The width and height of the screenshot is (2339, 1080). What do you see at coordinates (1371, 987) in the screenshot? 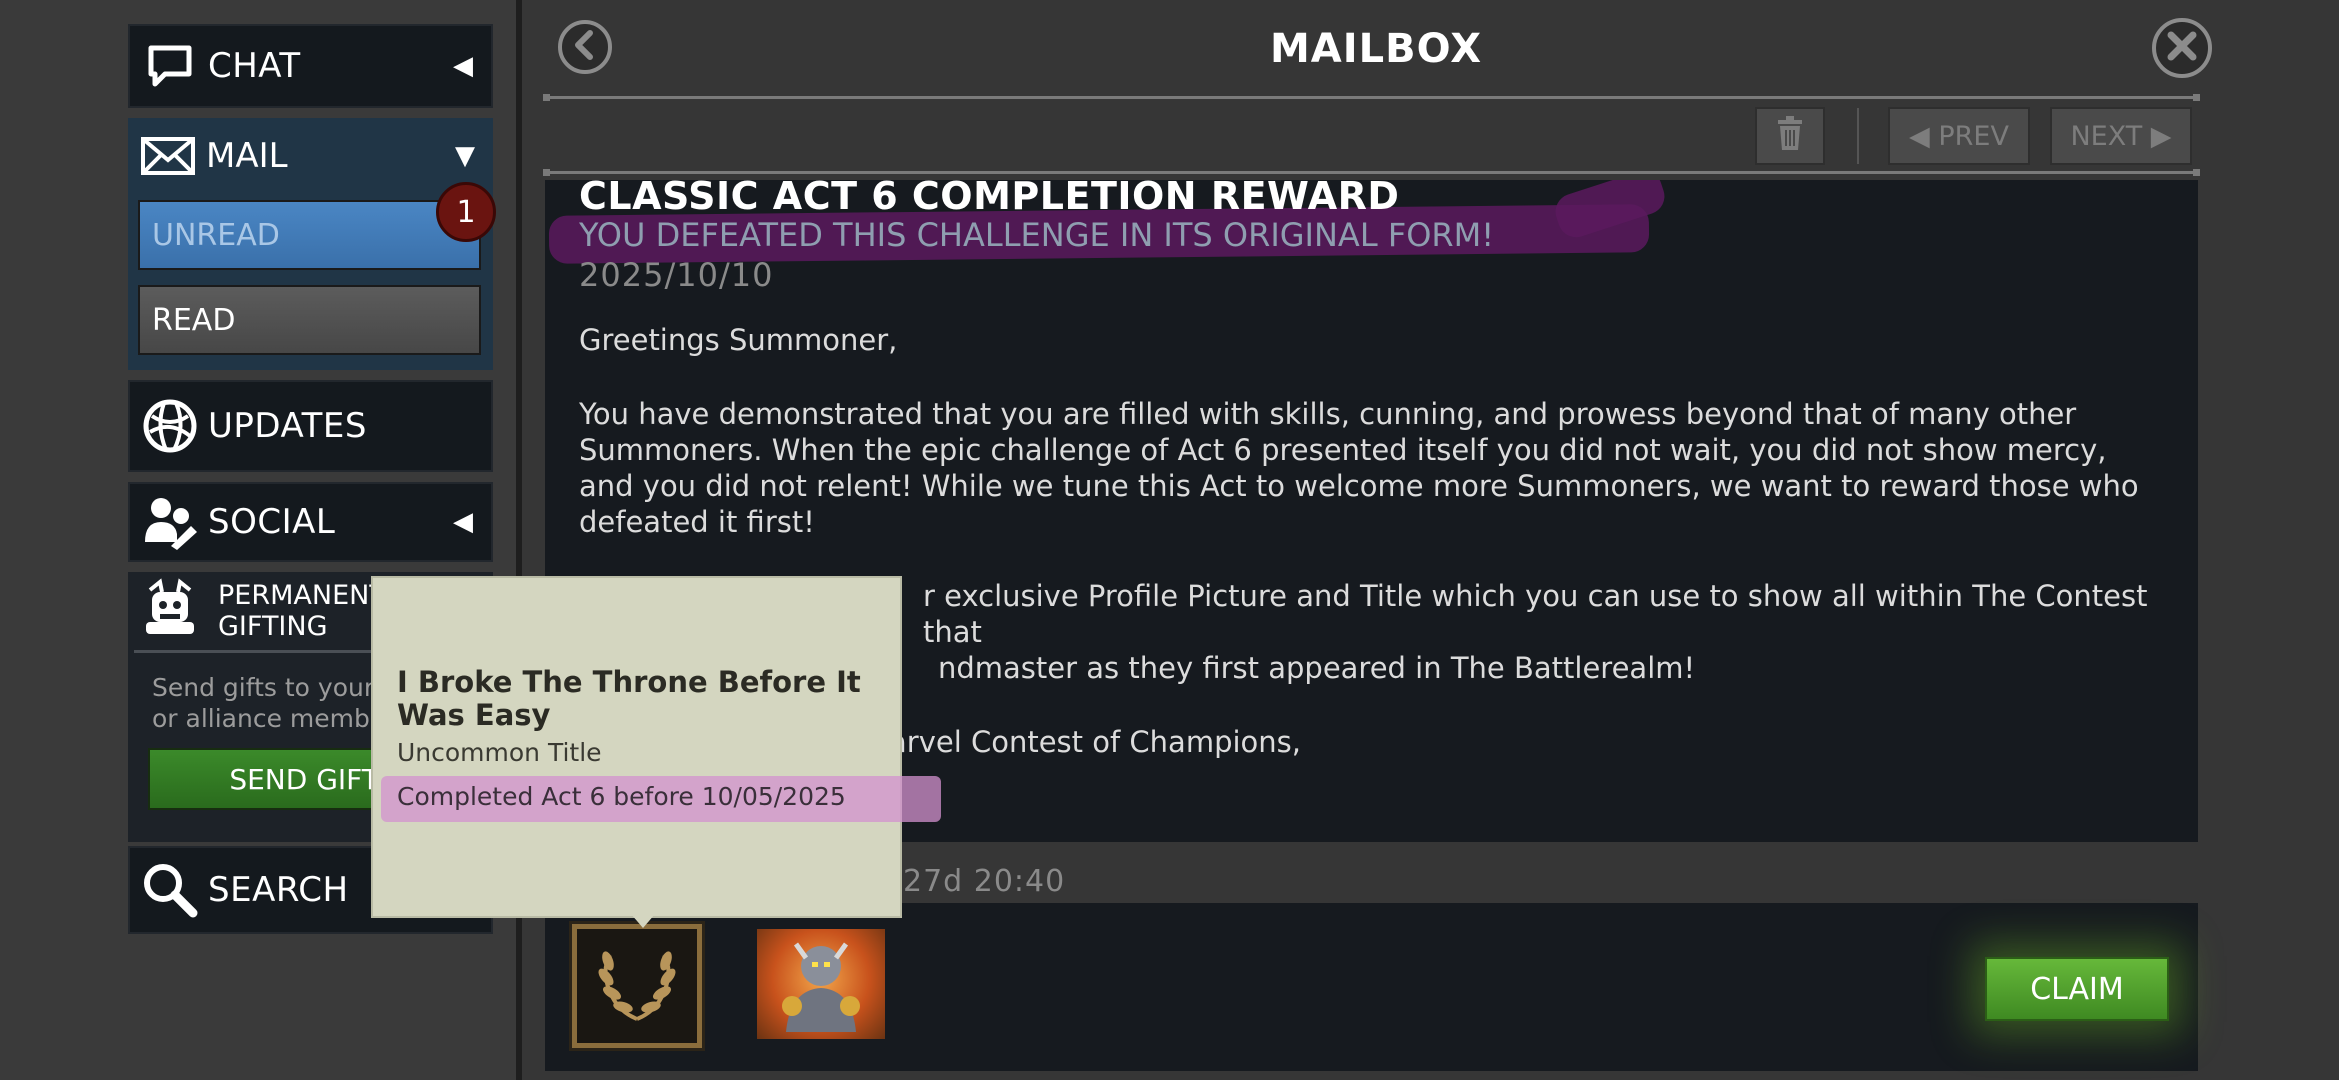
I see `rewards-strip` at bounding box center [1371, 987].